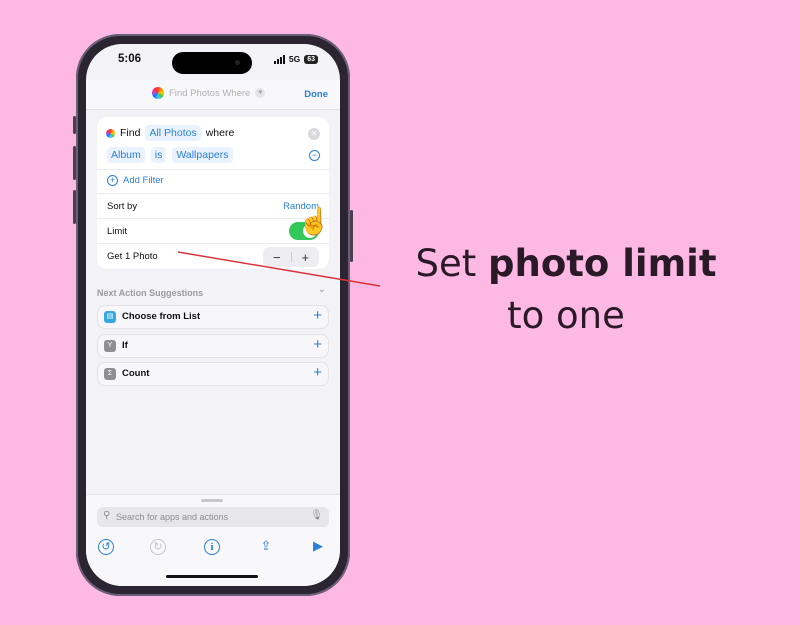 Image resolution: width=800 pixels, height=625 pixels. I want to click on pointer-line-segment, so click(279, 269).